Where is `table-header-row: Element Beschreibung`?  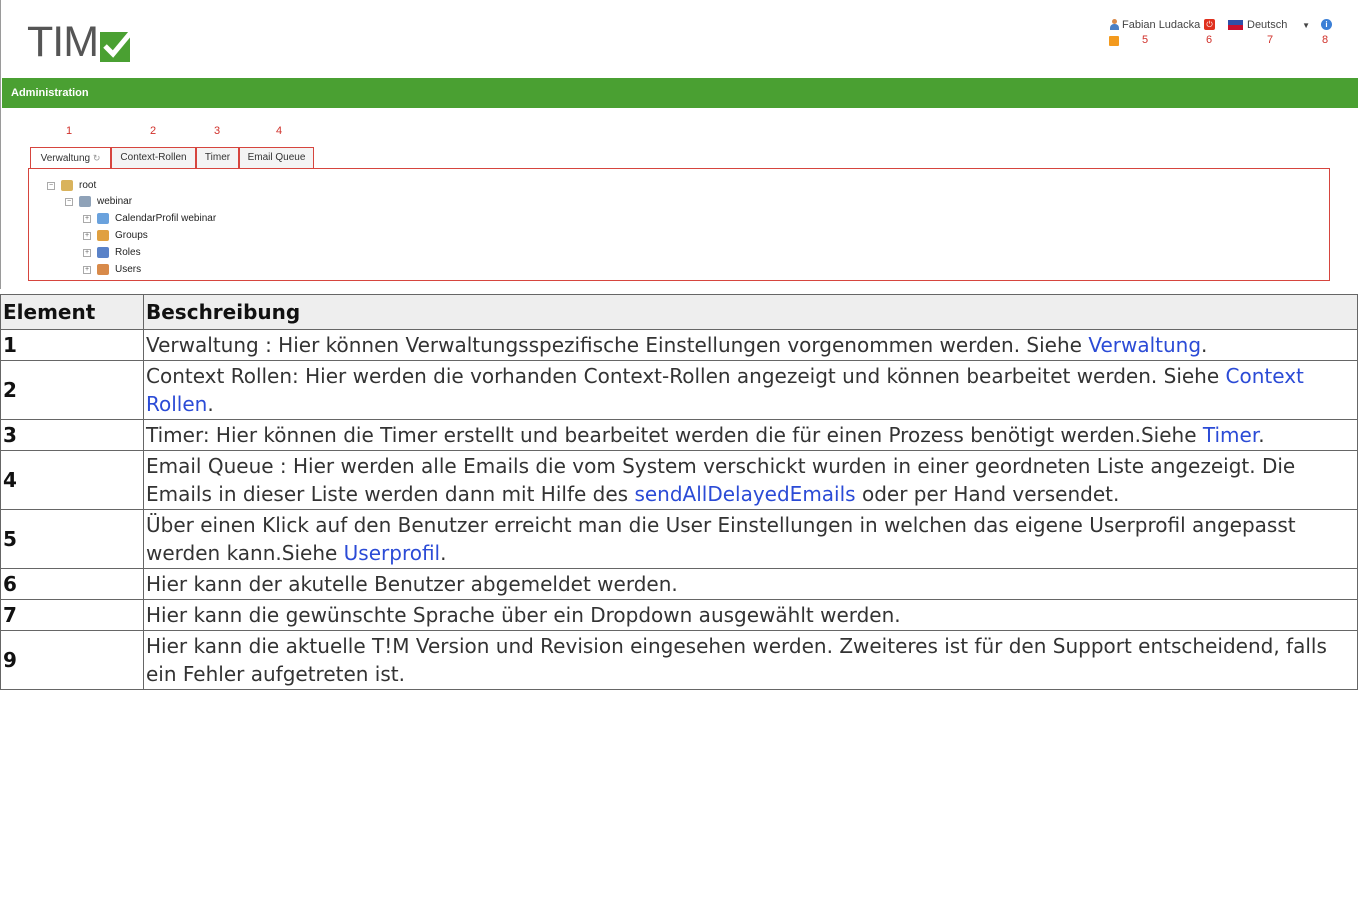
table-header-row: Element Beschreibung is located at coordinates (679, 312).